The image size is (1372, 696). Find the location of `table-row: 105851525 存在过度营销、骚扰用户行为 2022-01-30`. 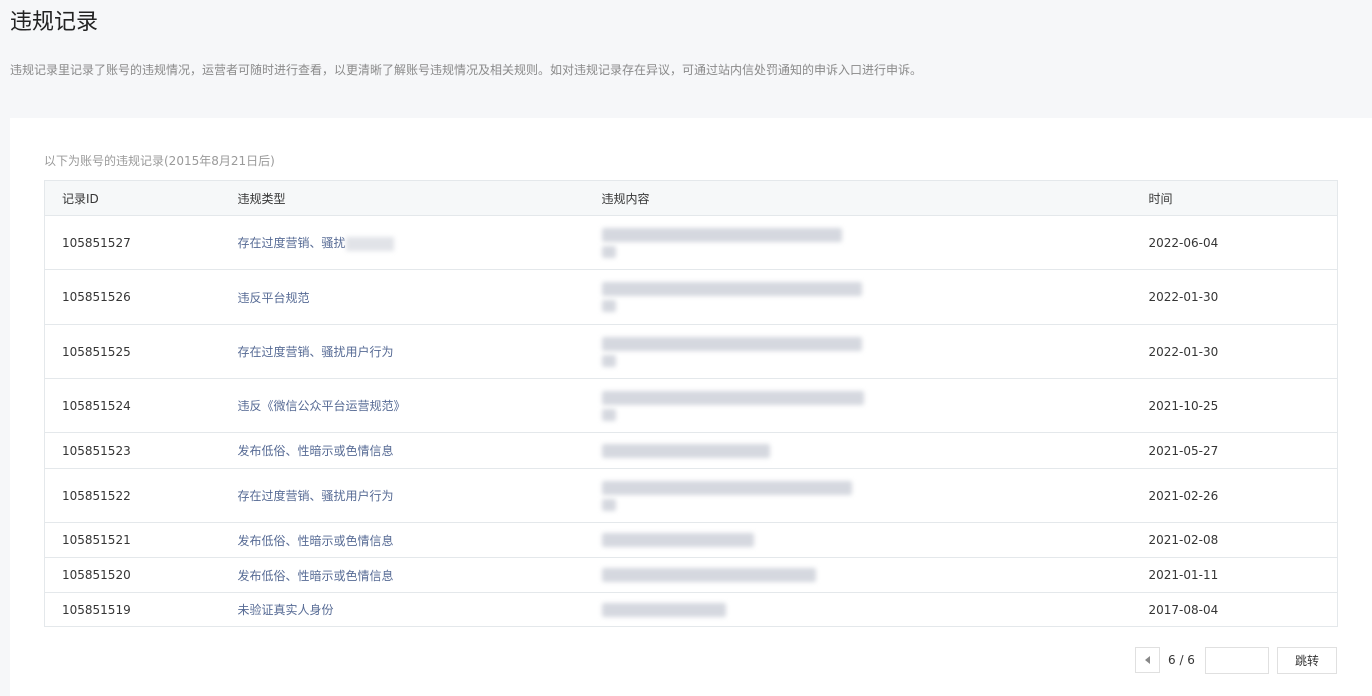

table-row: 105851525 存在过度营销、骚扰用户行为 2022-01-30 is located at coordinates (691, 351).